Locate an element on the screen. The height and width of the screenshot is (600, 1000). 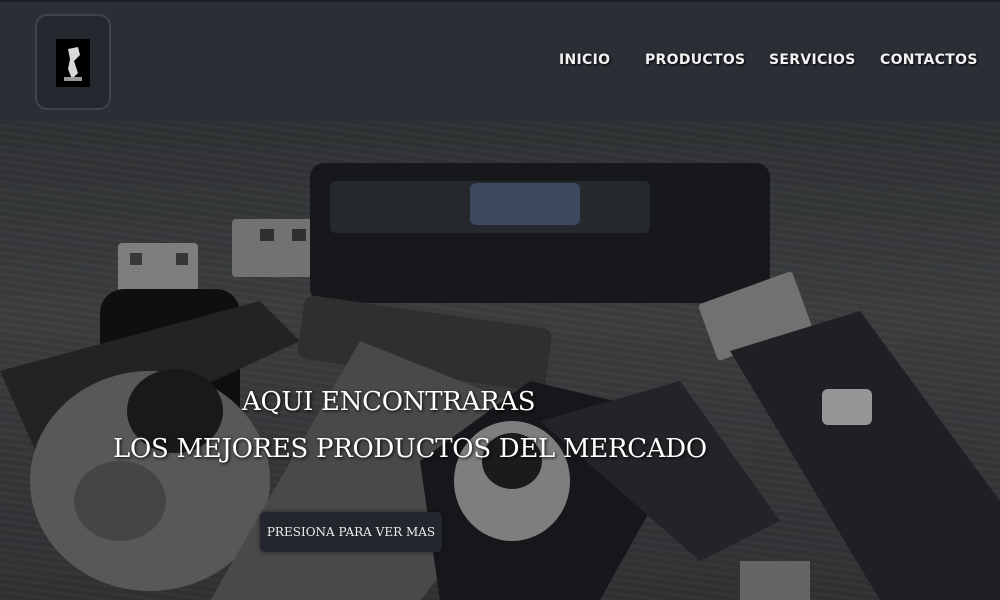
hero-headline-line2: LOS MEJORES PRODUCTOS DEL MERCADO is located at coordinates (410, 449).